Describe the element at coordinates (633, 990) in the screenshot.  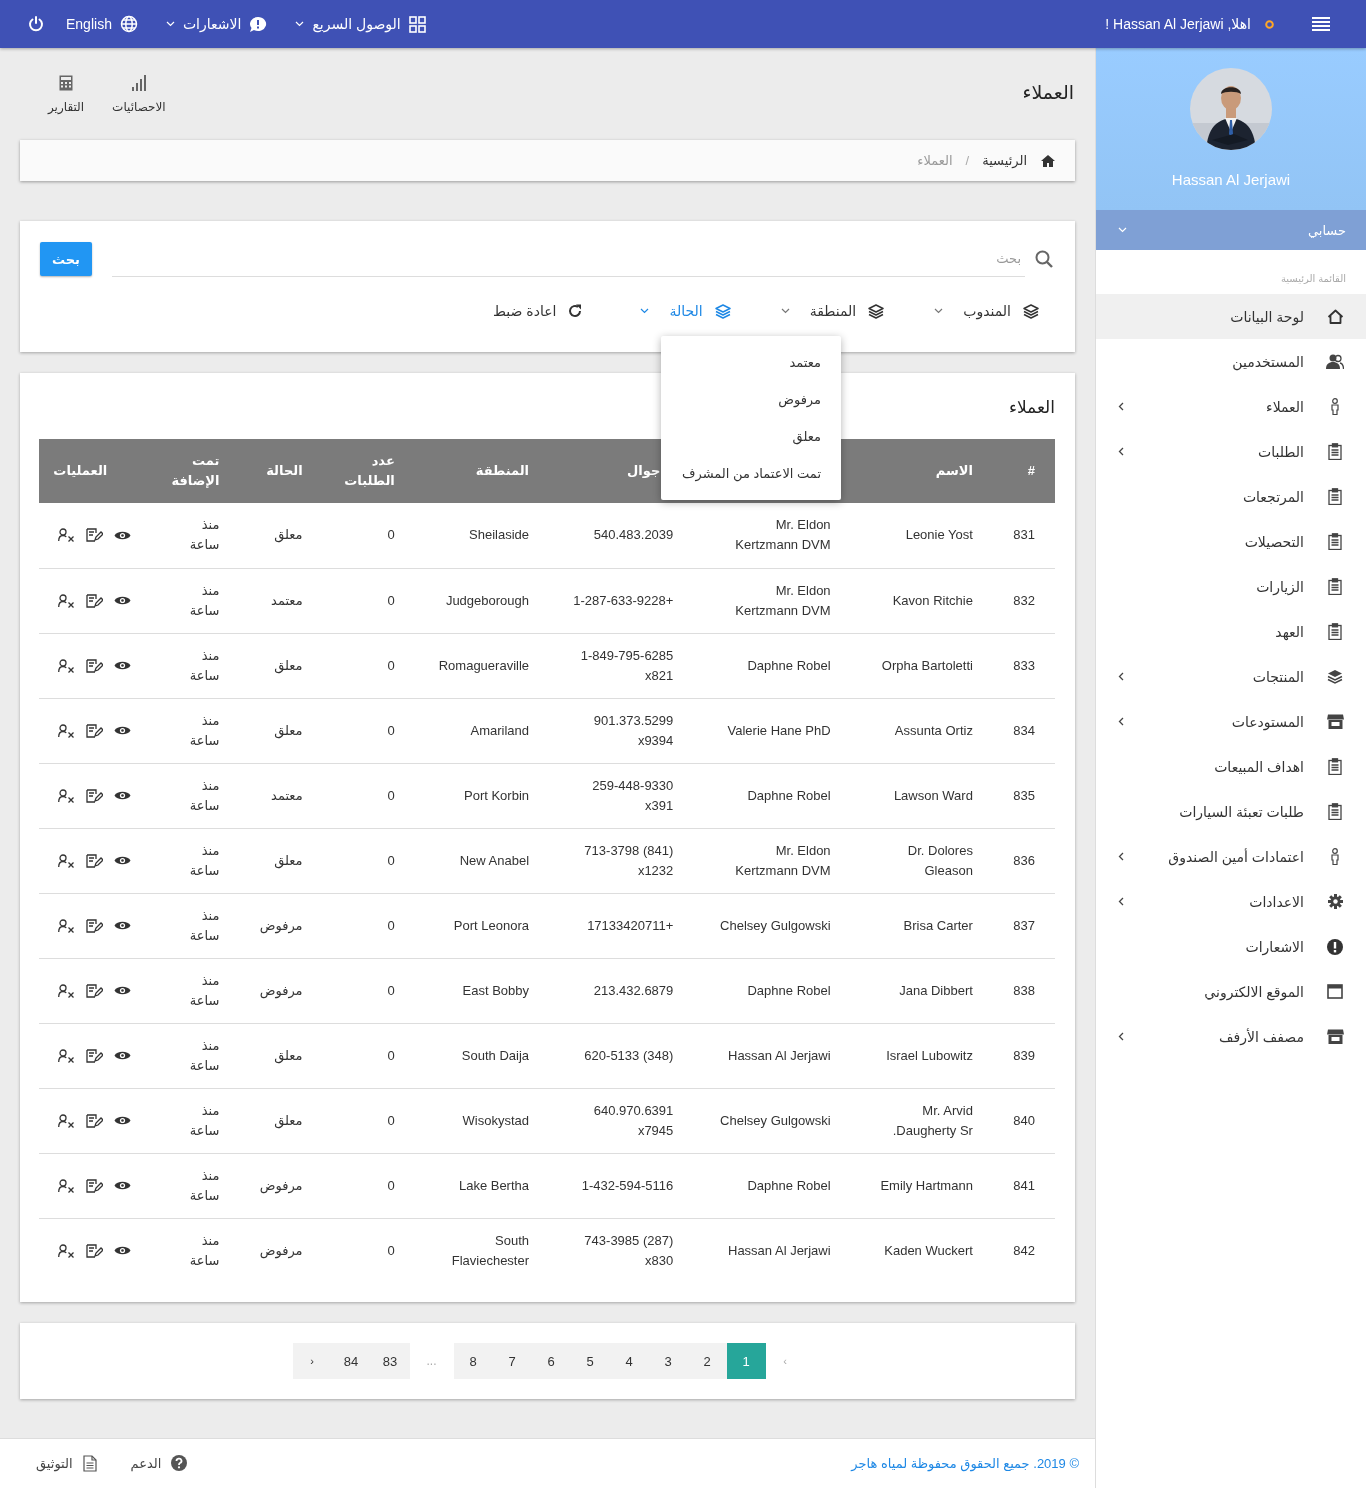
I see `table-cell-text: 213.432.6879` at that location.